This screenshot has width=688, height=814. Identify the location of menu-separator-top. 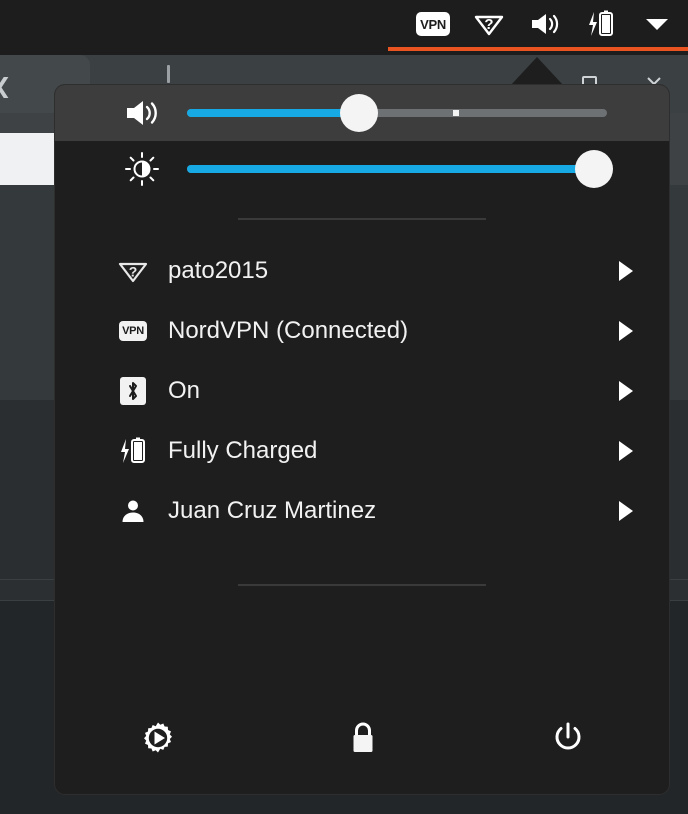
(362, 219).